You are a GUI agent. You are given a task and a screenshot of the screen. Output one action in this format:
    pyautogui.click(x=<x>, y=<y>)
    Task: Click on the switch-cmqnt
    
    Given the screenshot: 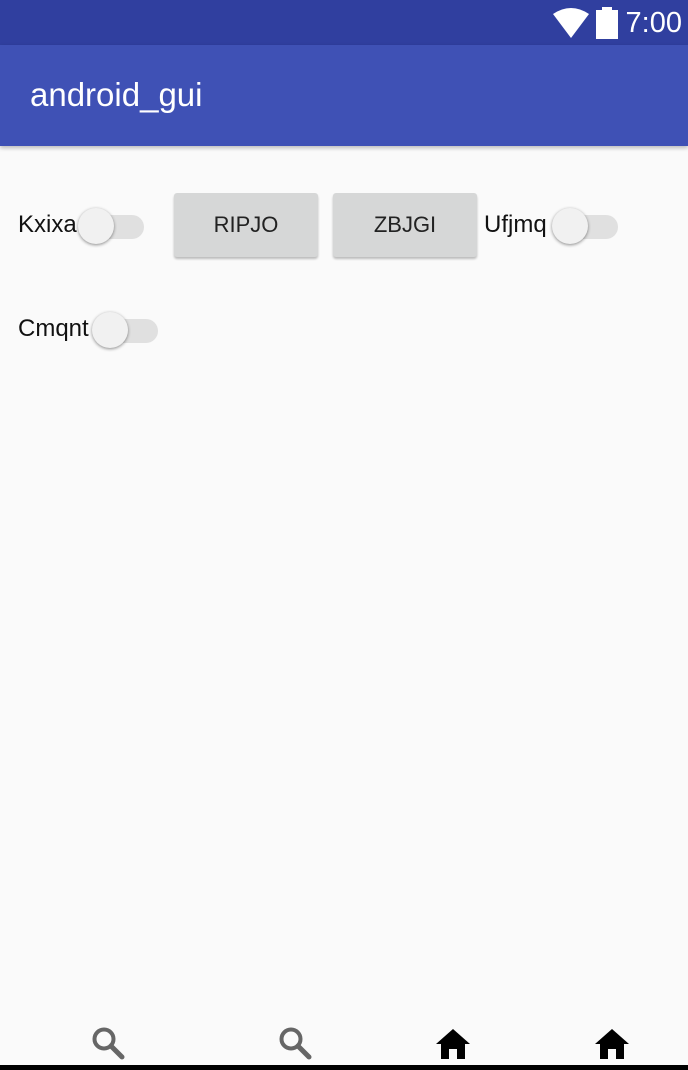 What is the action you would take?
    pyautogui.click(x=125, y=328)
    